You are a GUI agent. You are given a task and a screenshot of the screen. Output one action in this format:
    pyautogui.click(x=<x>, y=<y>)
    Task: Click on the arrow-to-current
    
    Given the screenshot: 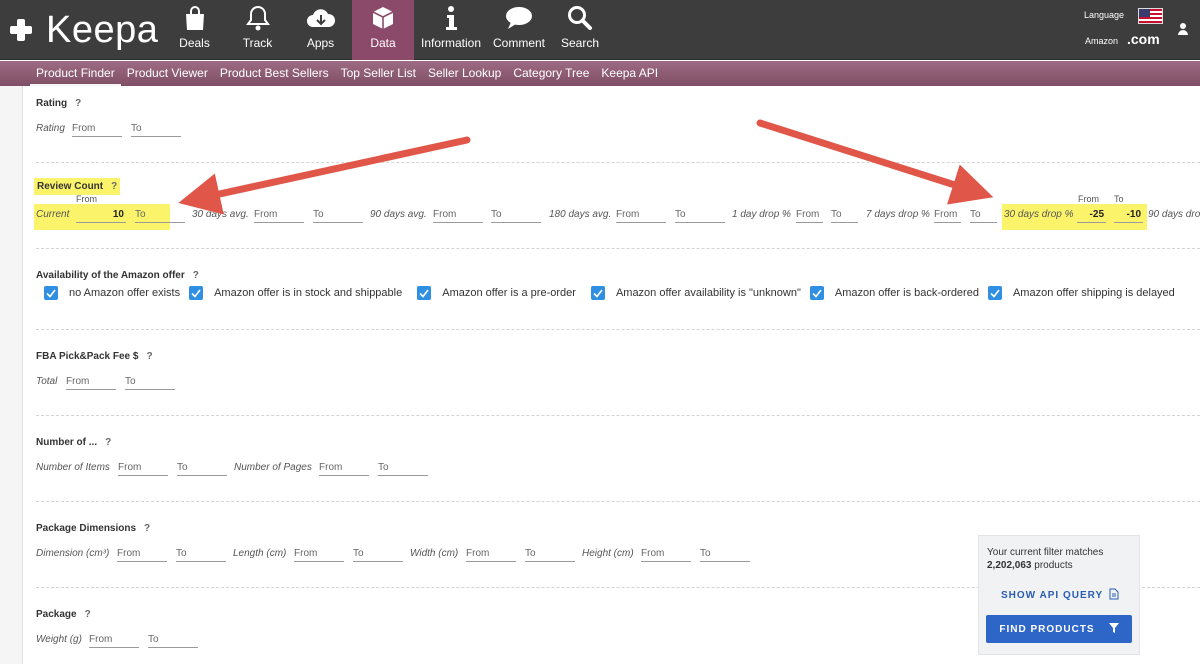 What is the action you would take?
    pyautogui.click(x=324, y=175)
    